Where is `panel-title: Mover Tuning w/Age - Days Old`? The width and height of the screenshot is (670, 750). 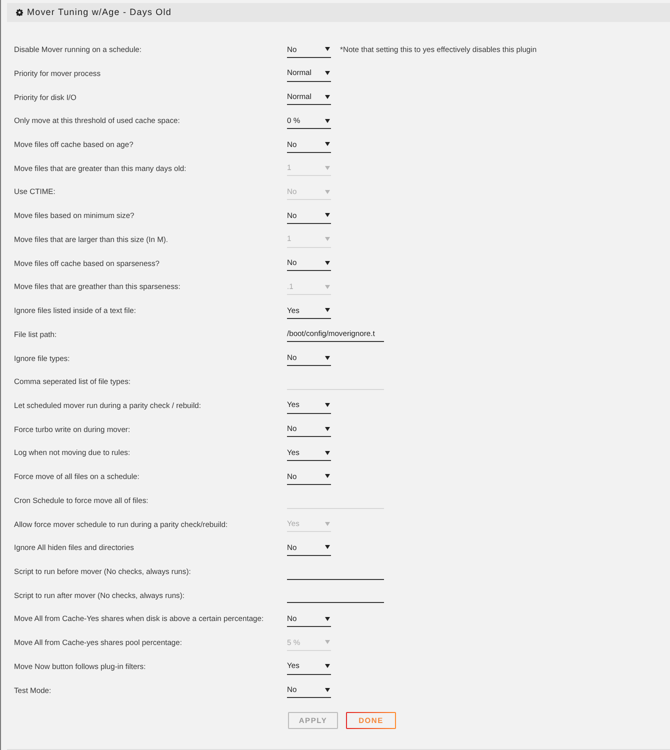
panel-title: Mover Tuning w/Age - Days Old is located at coordinates (99, 12).